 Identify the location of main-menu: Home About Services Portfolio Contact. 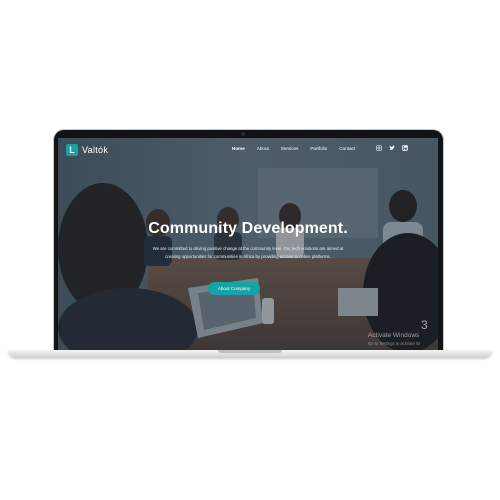
(299, 148).